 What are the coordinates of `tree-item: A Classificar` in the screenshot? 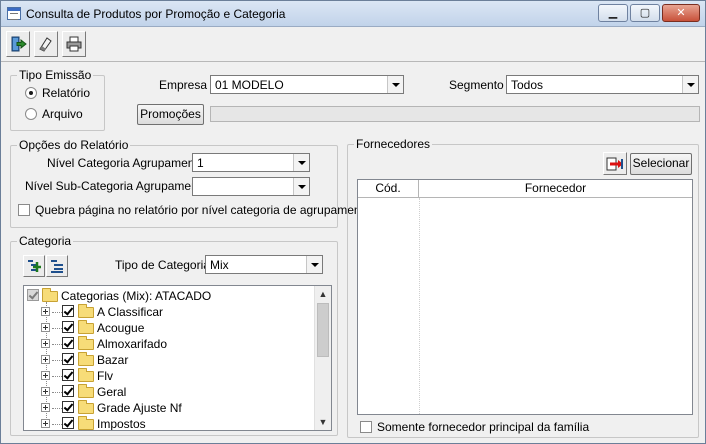 It's located at (169, 312).